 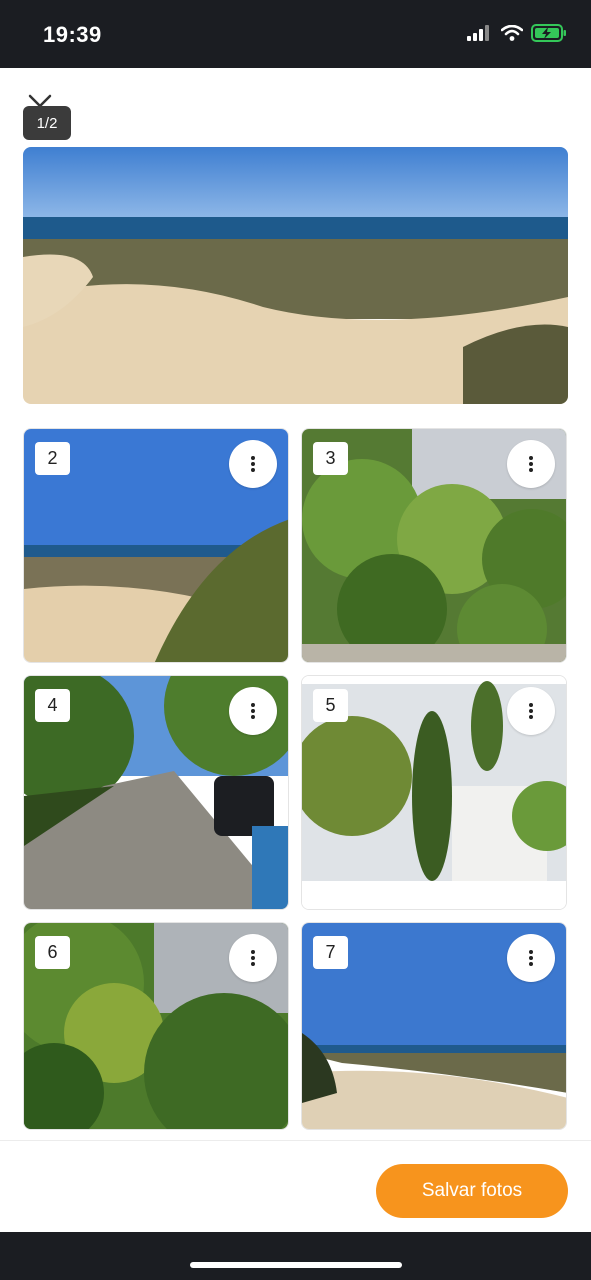 I want to click on photo-card-2: 2, so click(x=156, y=545).